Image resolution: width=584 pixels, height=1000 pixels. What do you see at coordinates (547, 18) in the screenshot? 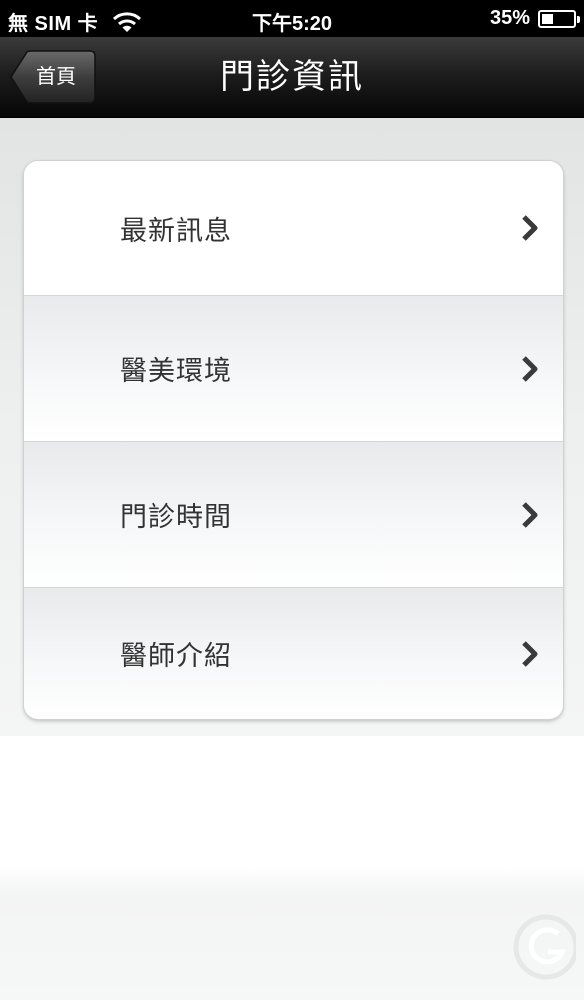
I see `battery-level` at bounding box center [547, 18].